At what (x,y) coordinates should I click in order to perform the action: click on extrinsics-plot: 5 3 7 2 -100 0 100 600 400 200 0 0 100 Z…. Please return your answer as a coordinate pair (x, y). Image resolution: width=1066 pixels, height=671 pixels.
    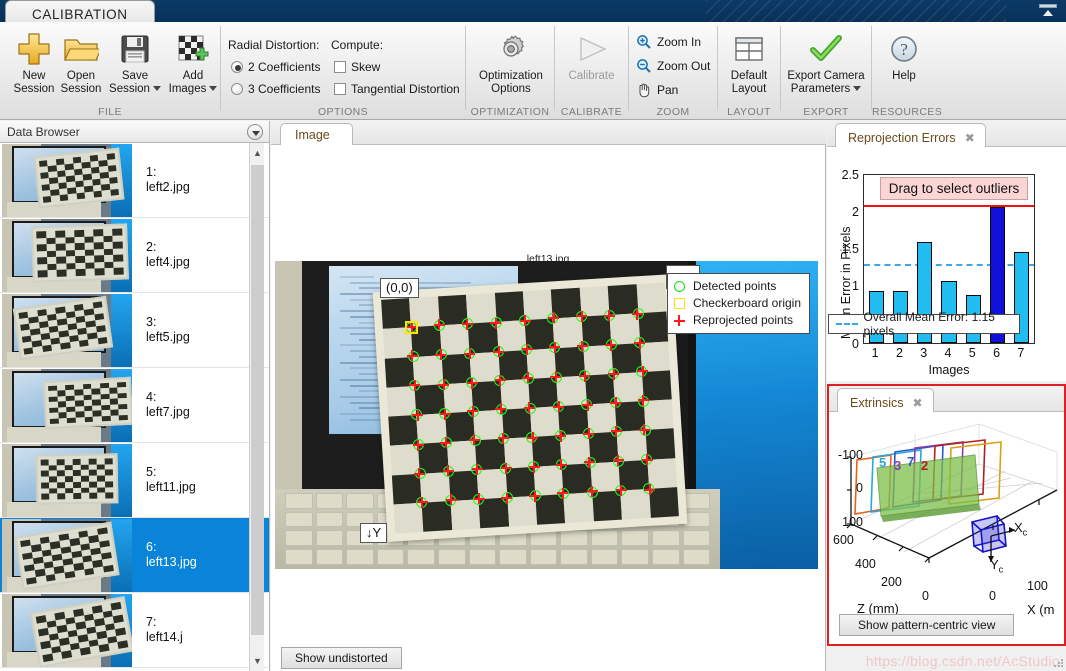
    Looking at the image, I should click on (946, 514).